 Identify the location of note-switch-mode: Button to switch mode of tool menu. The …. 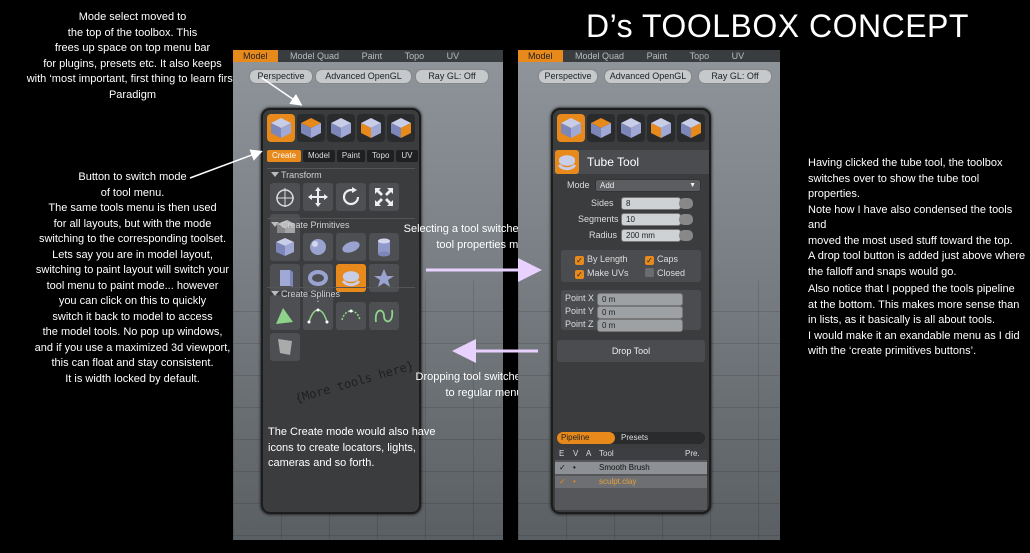
(132, 278).